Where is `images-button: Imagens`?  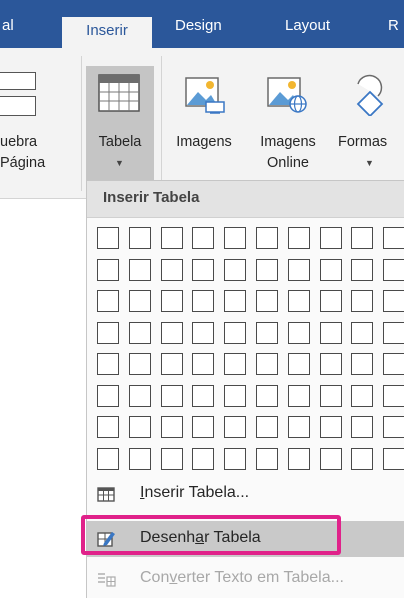
images-button: Imagens is located at coordinates (204, 123).